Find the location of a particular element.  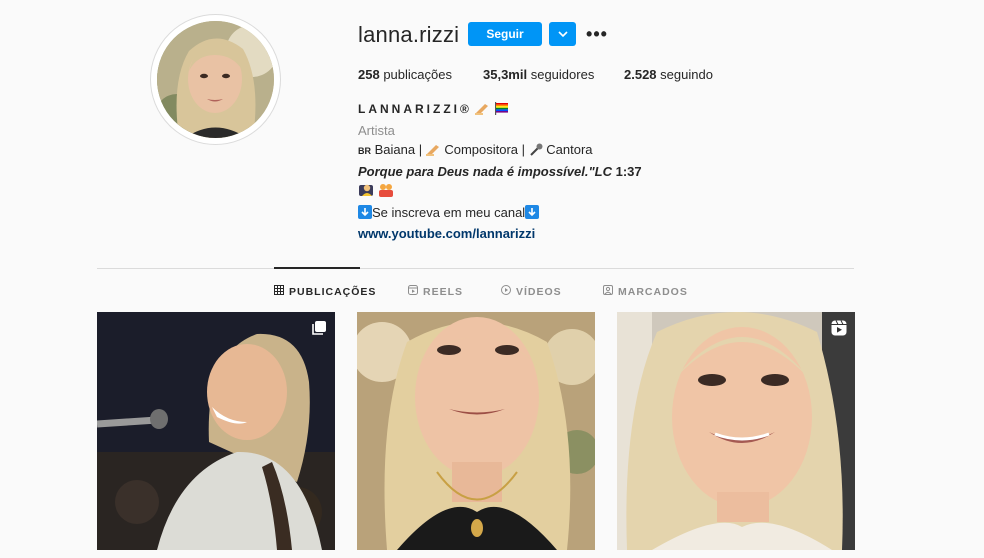

followers-count-value: 35,3mil is located at coordinates (505, 74).